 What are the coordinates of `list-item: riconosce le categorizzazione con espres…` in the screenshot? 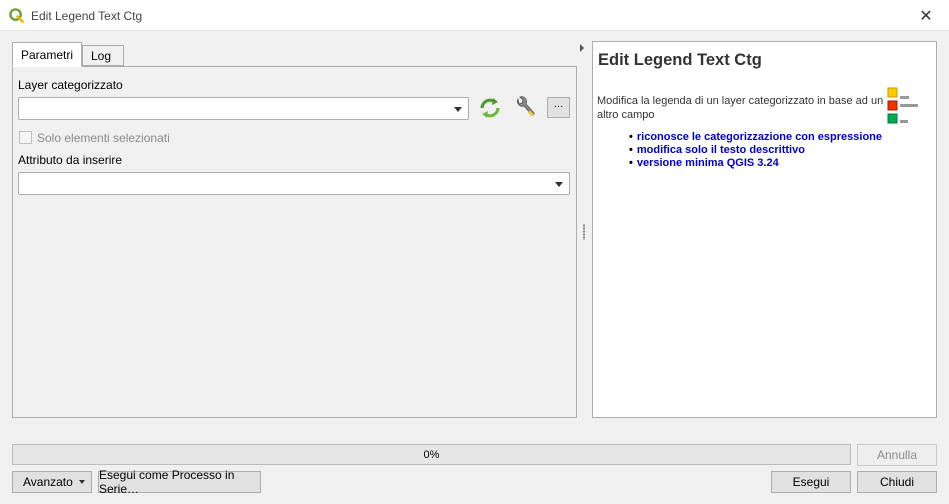 It's located at (755, 137).